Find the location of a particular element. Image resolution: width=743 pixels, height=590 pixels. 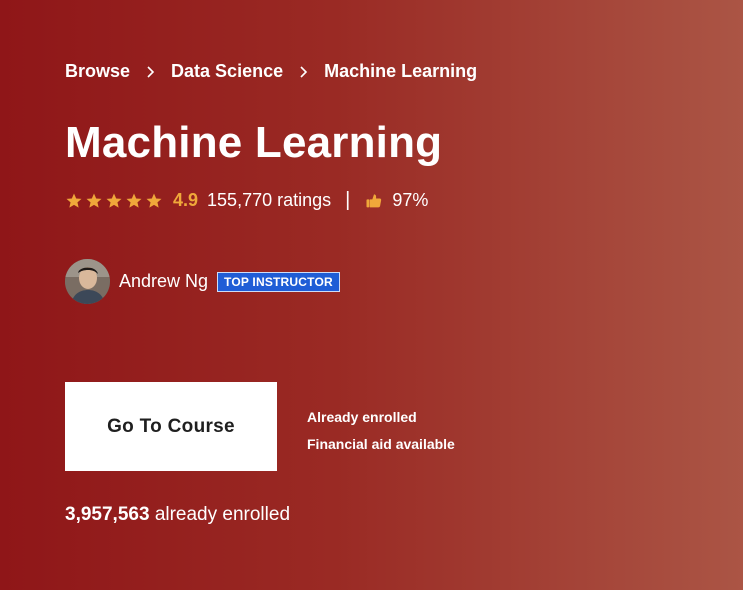

breadcrumb-machine-learning: Machine Learning is located at coordinates (400, 71).